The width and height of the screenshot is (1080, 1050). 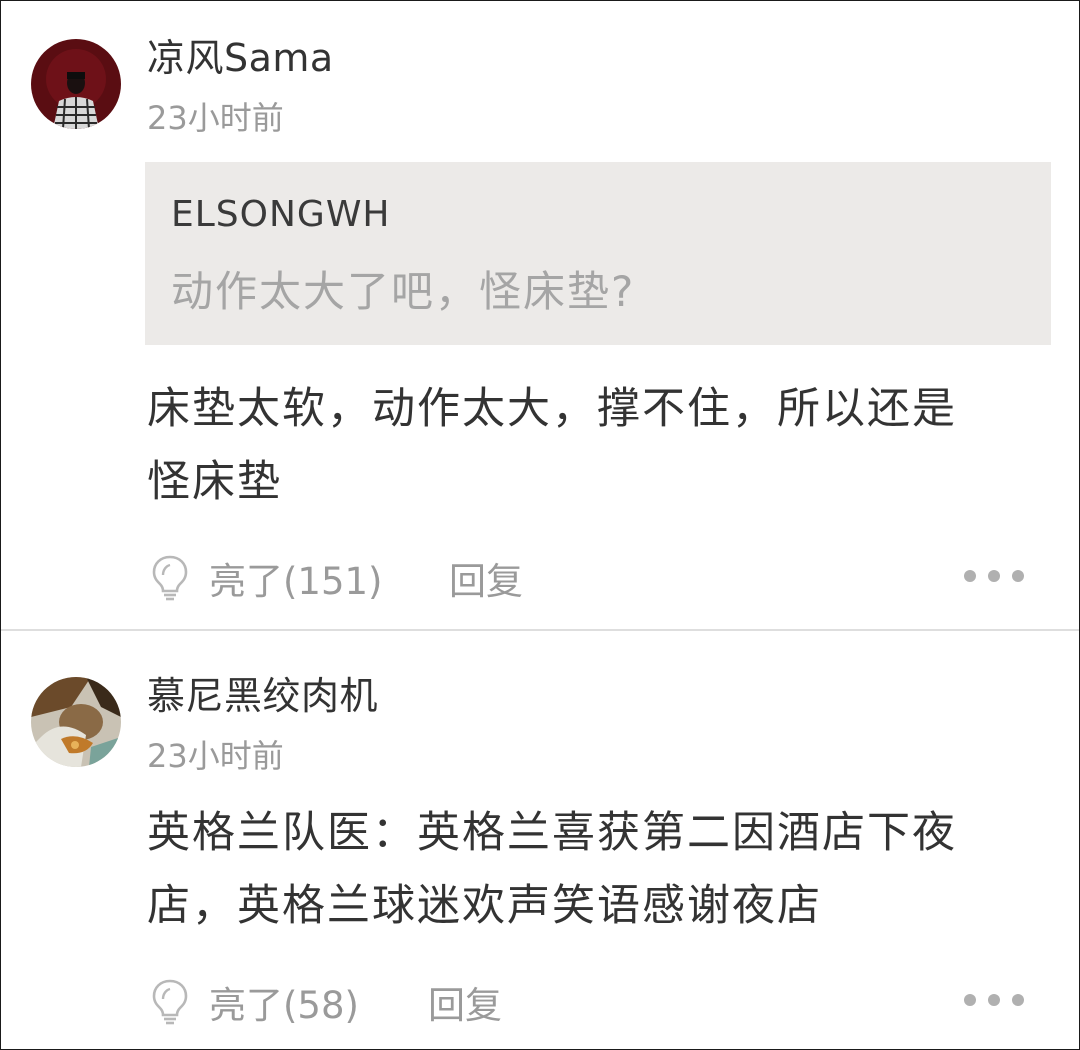 What do you see at coordinates (296, 578) in the screenshot?
I see `like-button: 亮了(151)` at bounding box center [296, 578].